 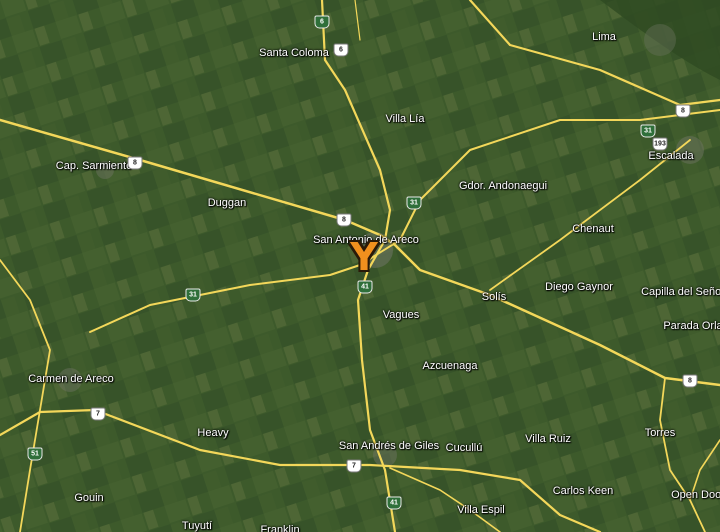 What do you see at coordinates (481, 510) in the screenshot?
I see `place-label: Villa Espil` at bounding box center [481, 510].